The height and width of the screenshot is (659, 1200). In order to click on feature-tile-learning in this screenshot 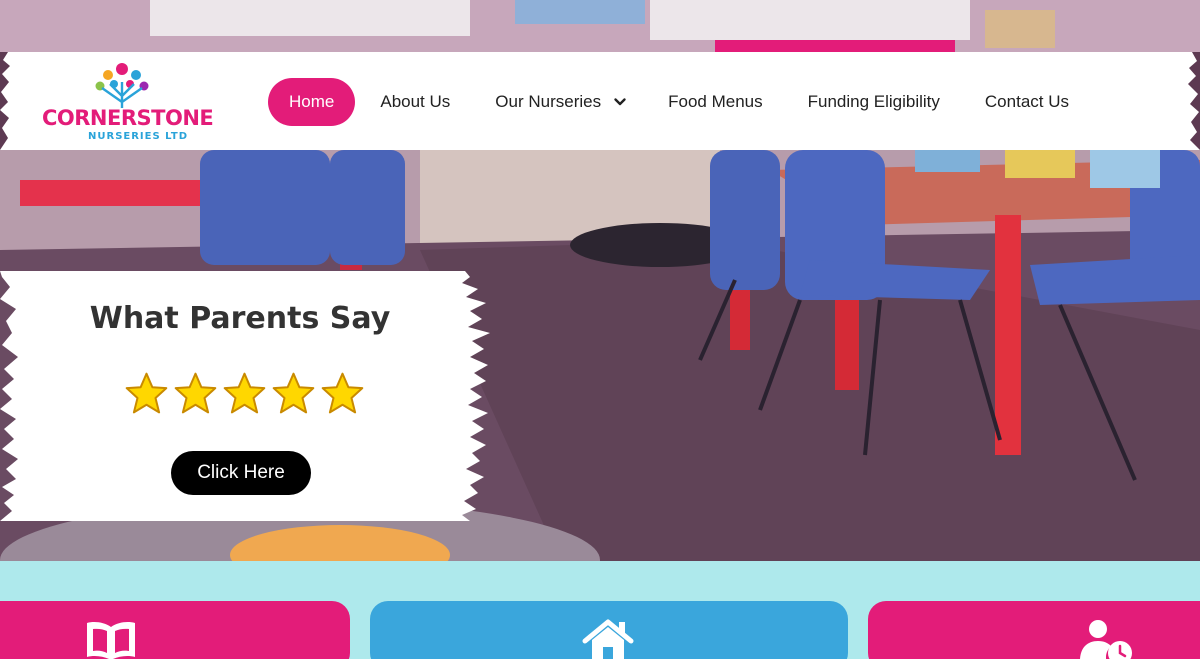, I will do `click(175, 630)`.